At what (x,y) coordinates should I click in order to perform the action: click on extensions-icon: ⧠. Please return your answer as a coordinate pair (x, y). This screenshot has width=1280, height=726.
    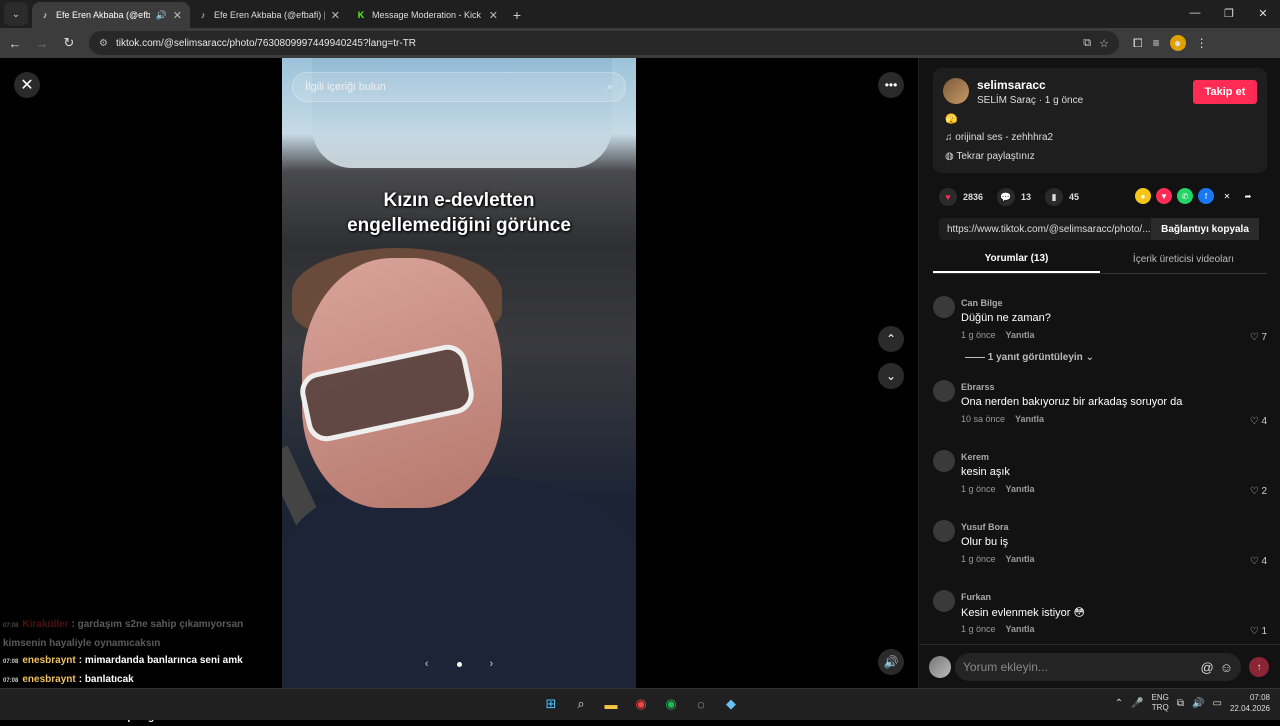
    Looking at the image, I should click on (1138, 43).